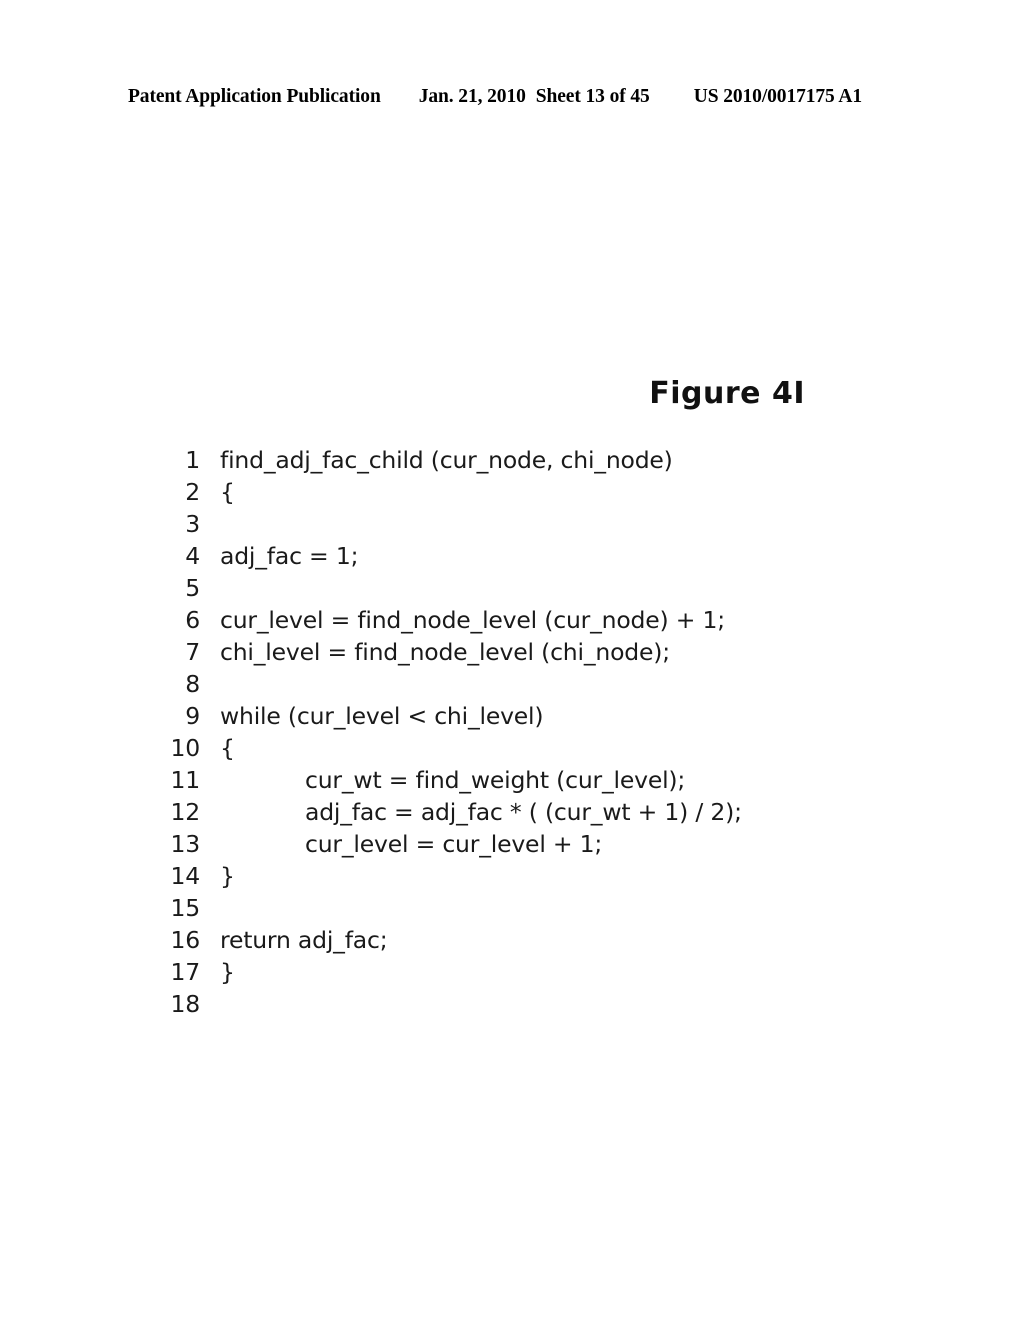 This screenshot has height=1320, width=1024. I want to click on code-line-text: adj_fac = adj_fac * ( (cur_wt + 1) / 2);, so click(523, 812).